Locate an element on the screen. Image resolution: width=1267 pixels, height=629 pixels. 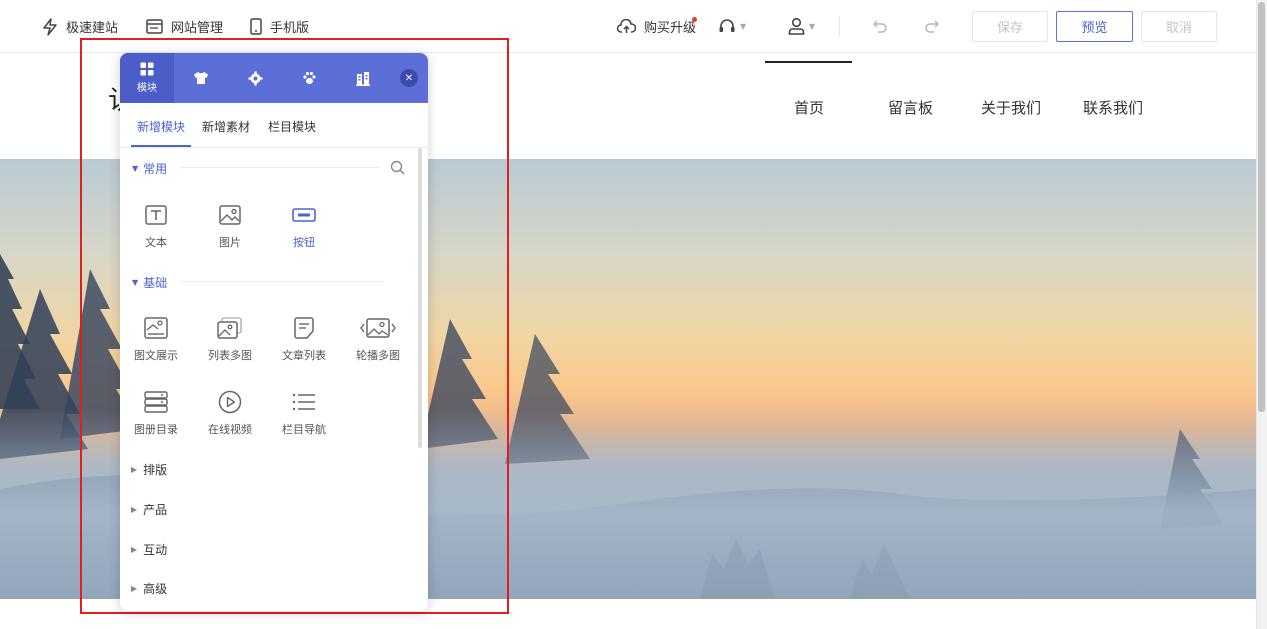
site-manage-label: 网站管理 is located at coordinates (197, 28).